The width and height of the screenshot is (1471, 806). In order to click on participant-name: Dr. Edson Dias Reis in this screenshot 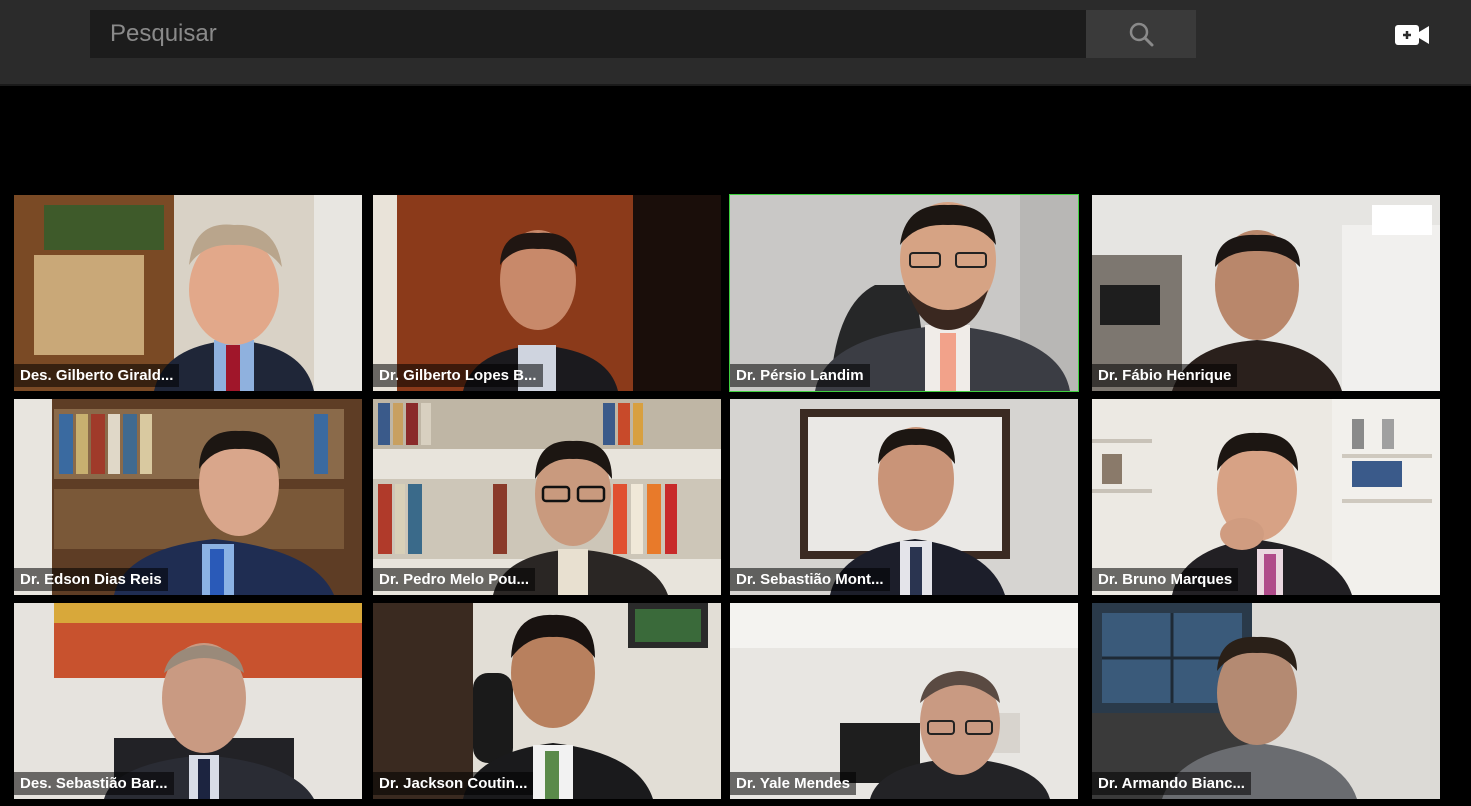, I will do `click(91, 579)`.